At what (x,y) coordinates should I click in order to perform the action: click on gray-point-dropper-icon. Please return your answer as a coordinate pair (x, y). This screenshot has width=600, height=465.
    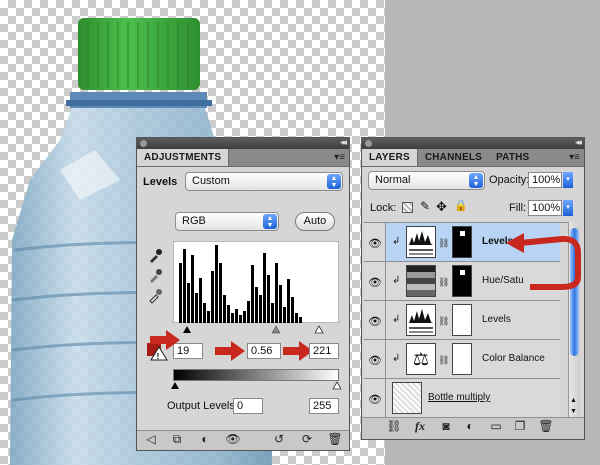
    Looking at the image, I should click on (155, 276).